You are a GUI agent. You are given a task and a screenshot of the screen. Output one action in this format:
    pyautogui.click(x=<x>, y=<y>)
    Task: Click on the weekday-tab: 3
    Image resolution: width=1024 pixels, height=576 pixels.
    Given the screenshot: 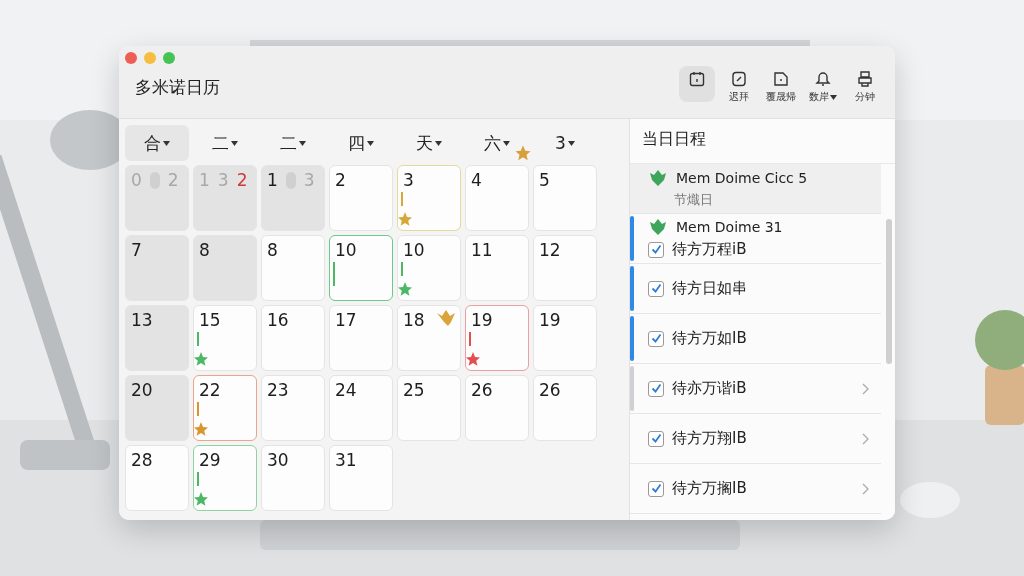 What is the action you would take?
    pyautogui.click(x=565, y=143)
    